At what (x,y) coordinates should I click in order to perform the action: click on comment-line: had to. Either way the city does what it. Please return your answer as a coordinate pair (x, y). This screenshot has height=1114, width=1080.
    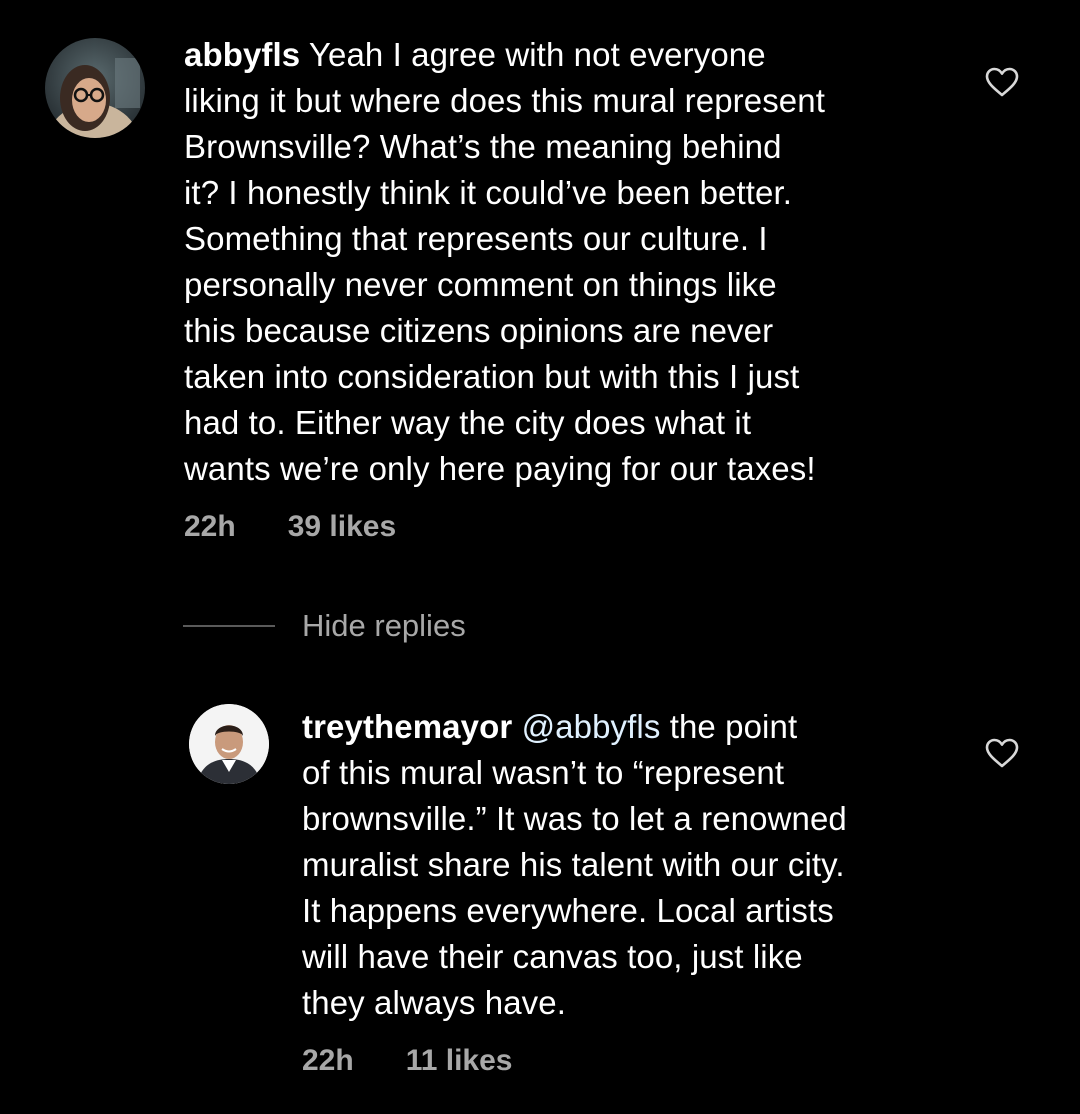
    Looking at the image, I should click on (468, 422).